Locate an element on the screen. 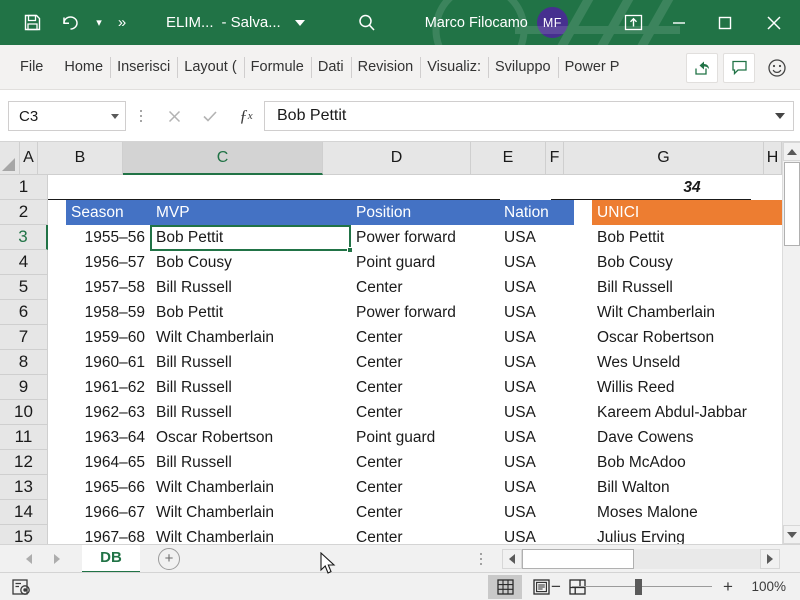  cell-d6-position: Power forward is located at coordinates (425, 312).